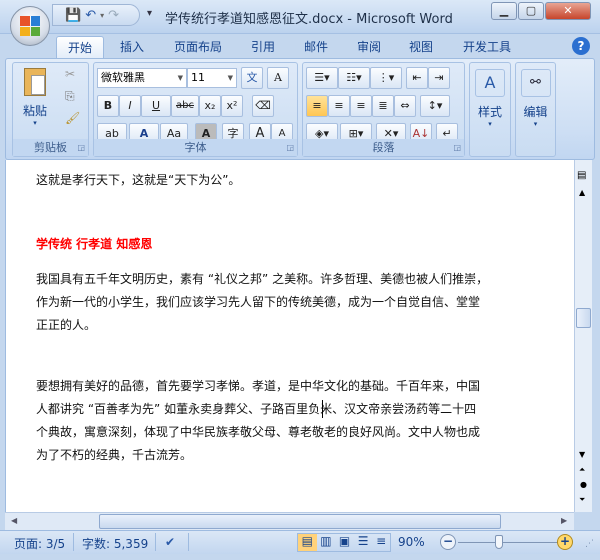  Describe the element at coordinates (70, 74) in the screenshot. I see `cut-icon: ✂` at that location.